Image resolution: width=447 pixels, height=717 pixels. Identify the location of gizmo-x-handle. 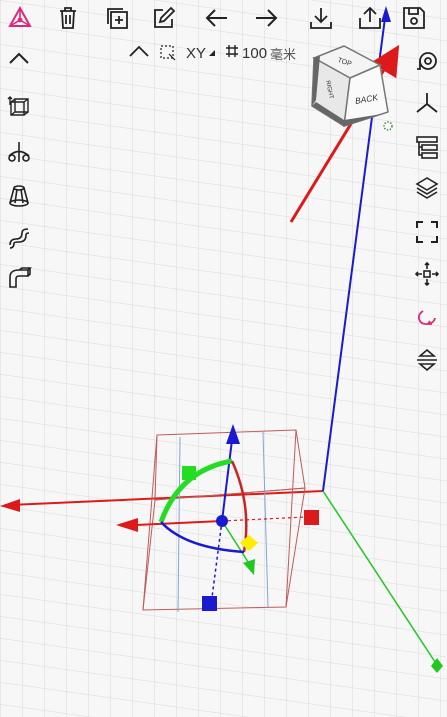
(311, 517).